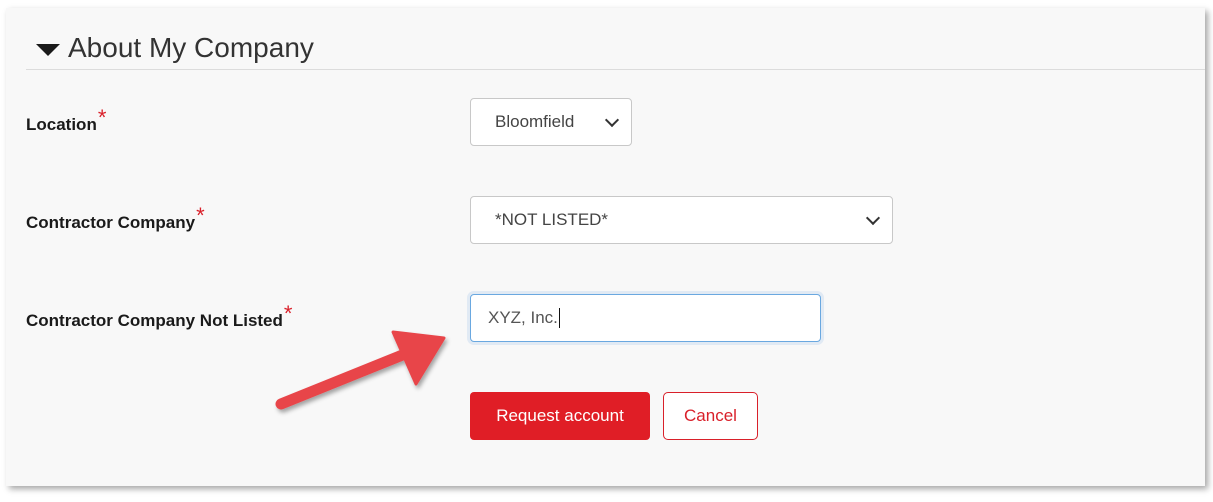  I want to click on contractor-company-select: *NOT LISTED*, so click(681, 220).